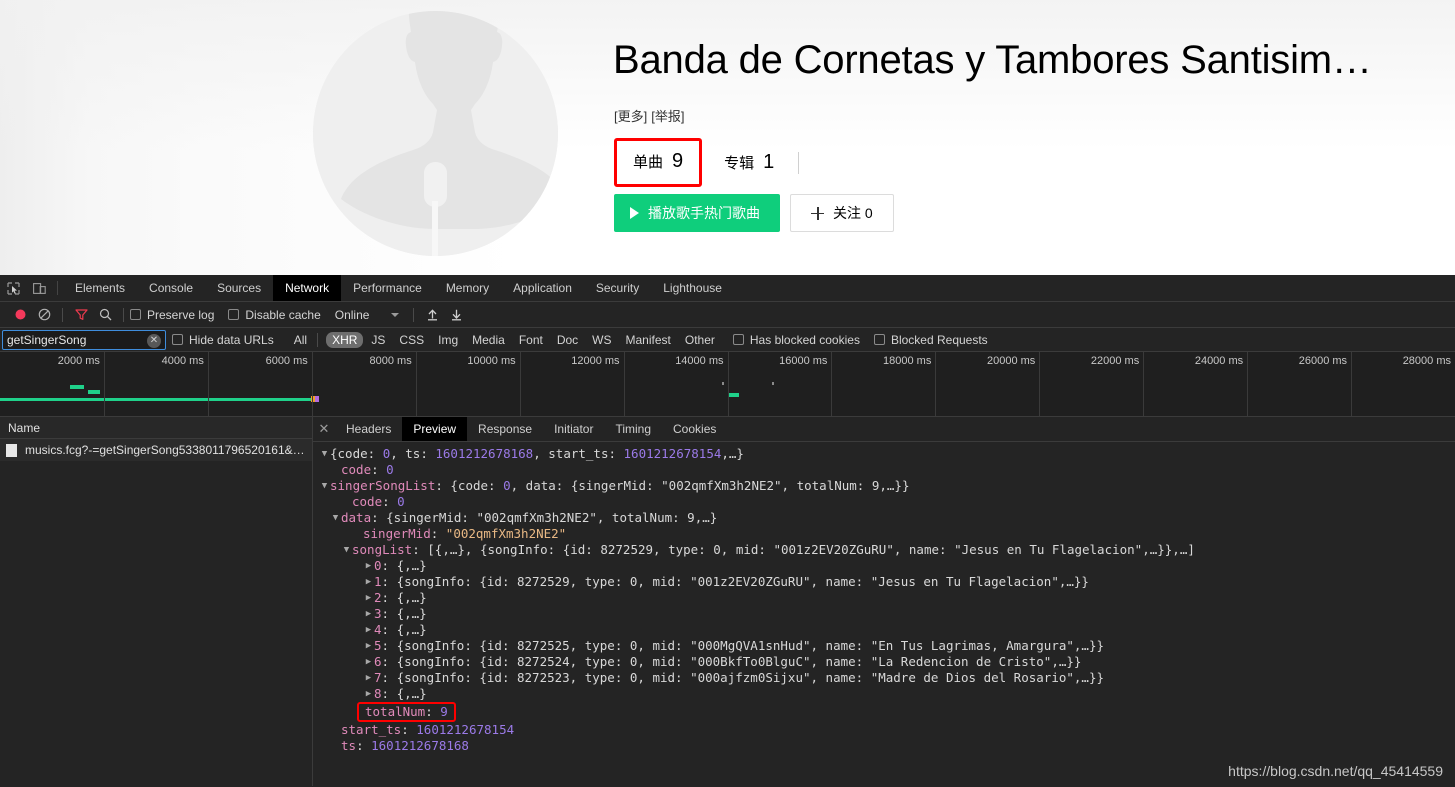 The image size is (1455, 787). What do you see at coordinates (44, 315) in the screenshot?
I see `clear-button` at bounding box center [44, 315].